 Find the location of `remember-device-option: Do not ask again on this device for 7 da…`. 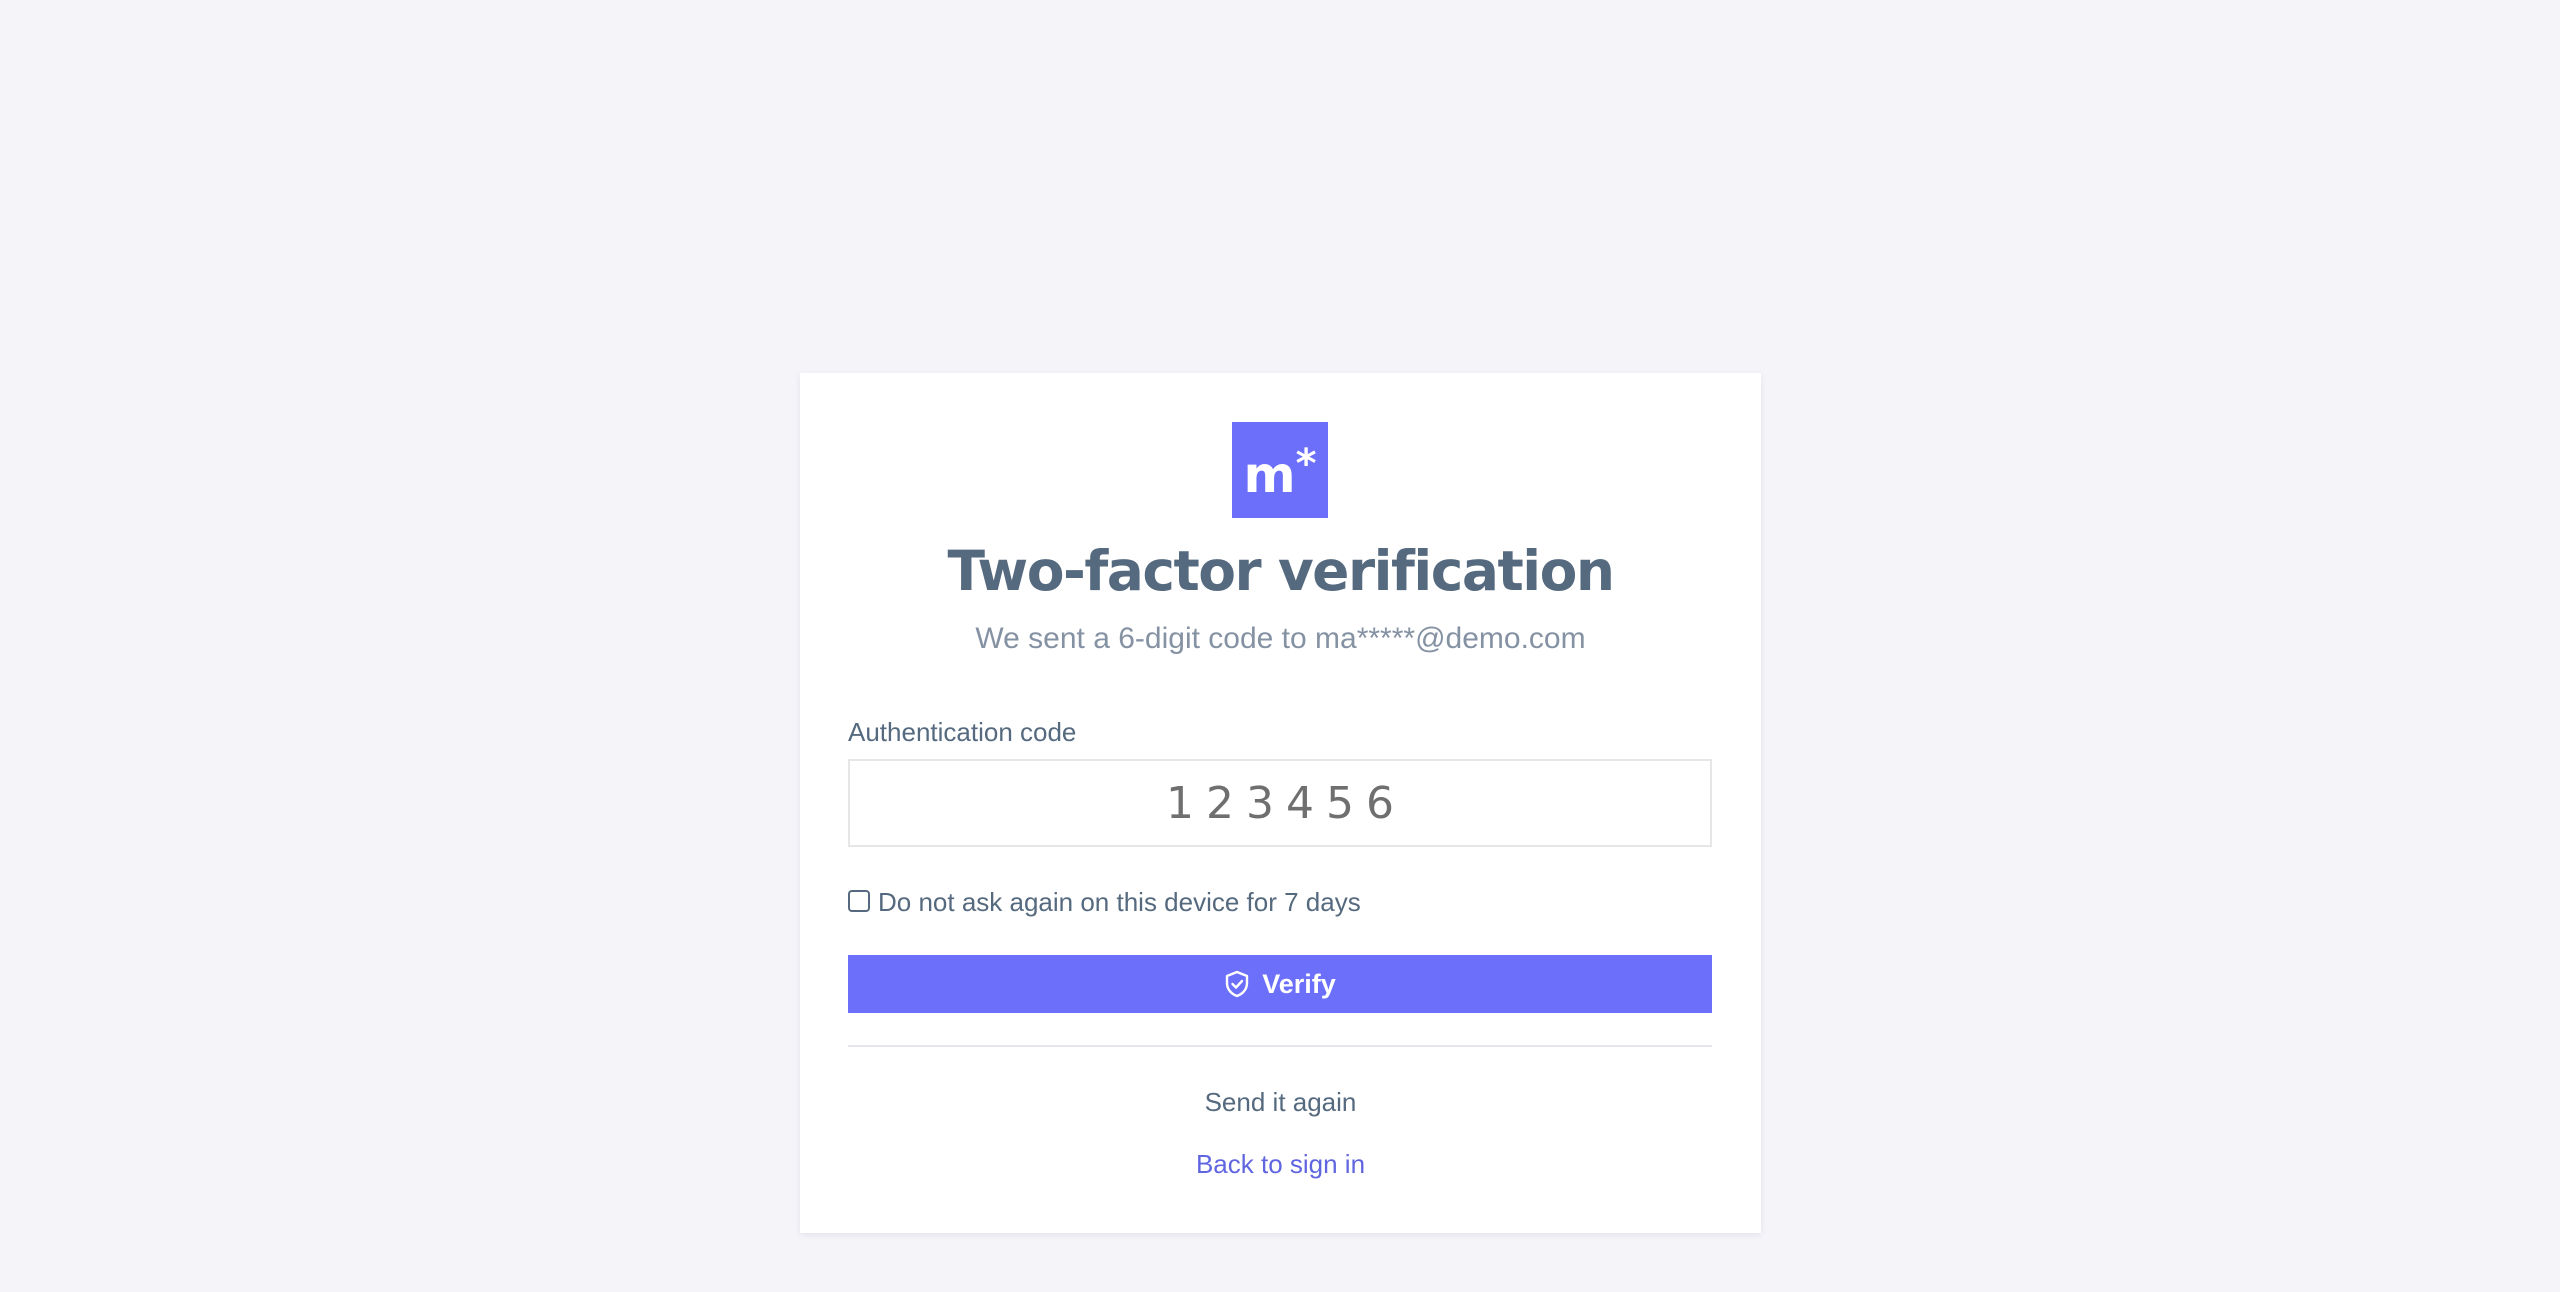

remember-device-option: Do not ask again on this device for 7 da… is located at coordinates (1104, 902).